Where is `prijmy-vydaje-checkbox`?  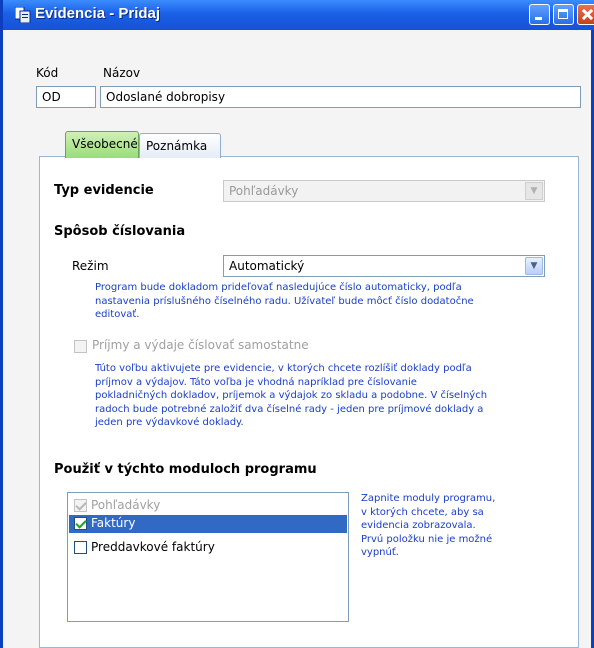
prijmy-vydaje-checkbox is located at coordinates (80, 346).